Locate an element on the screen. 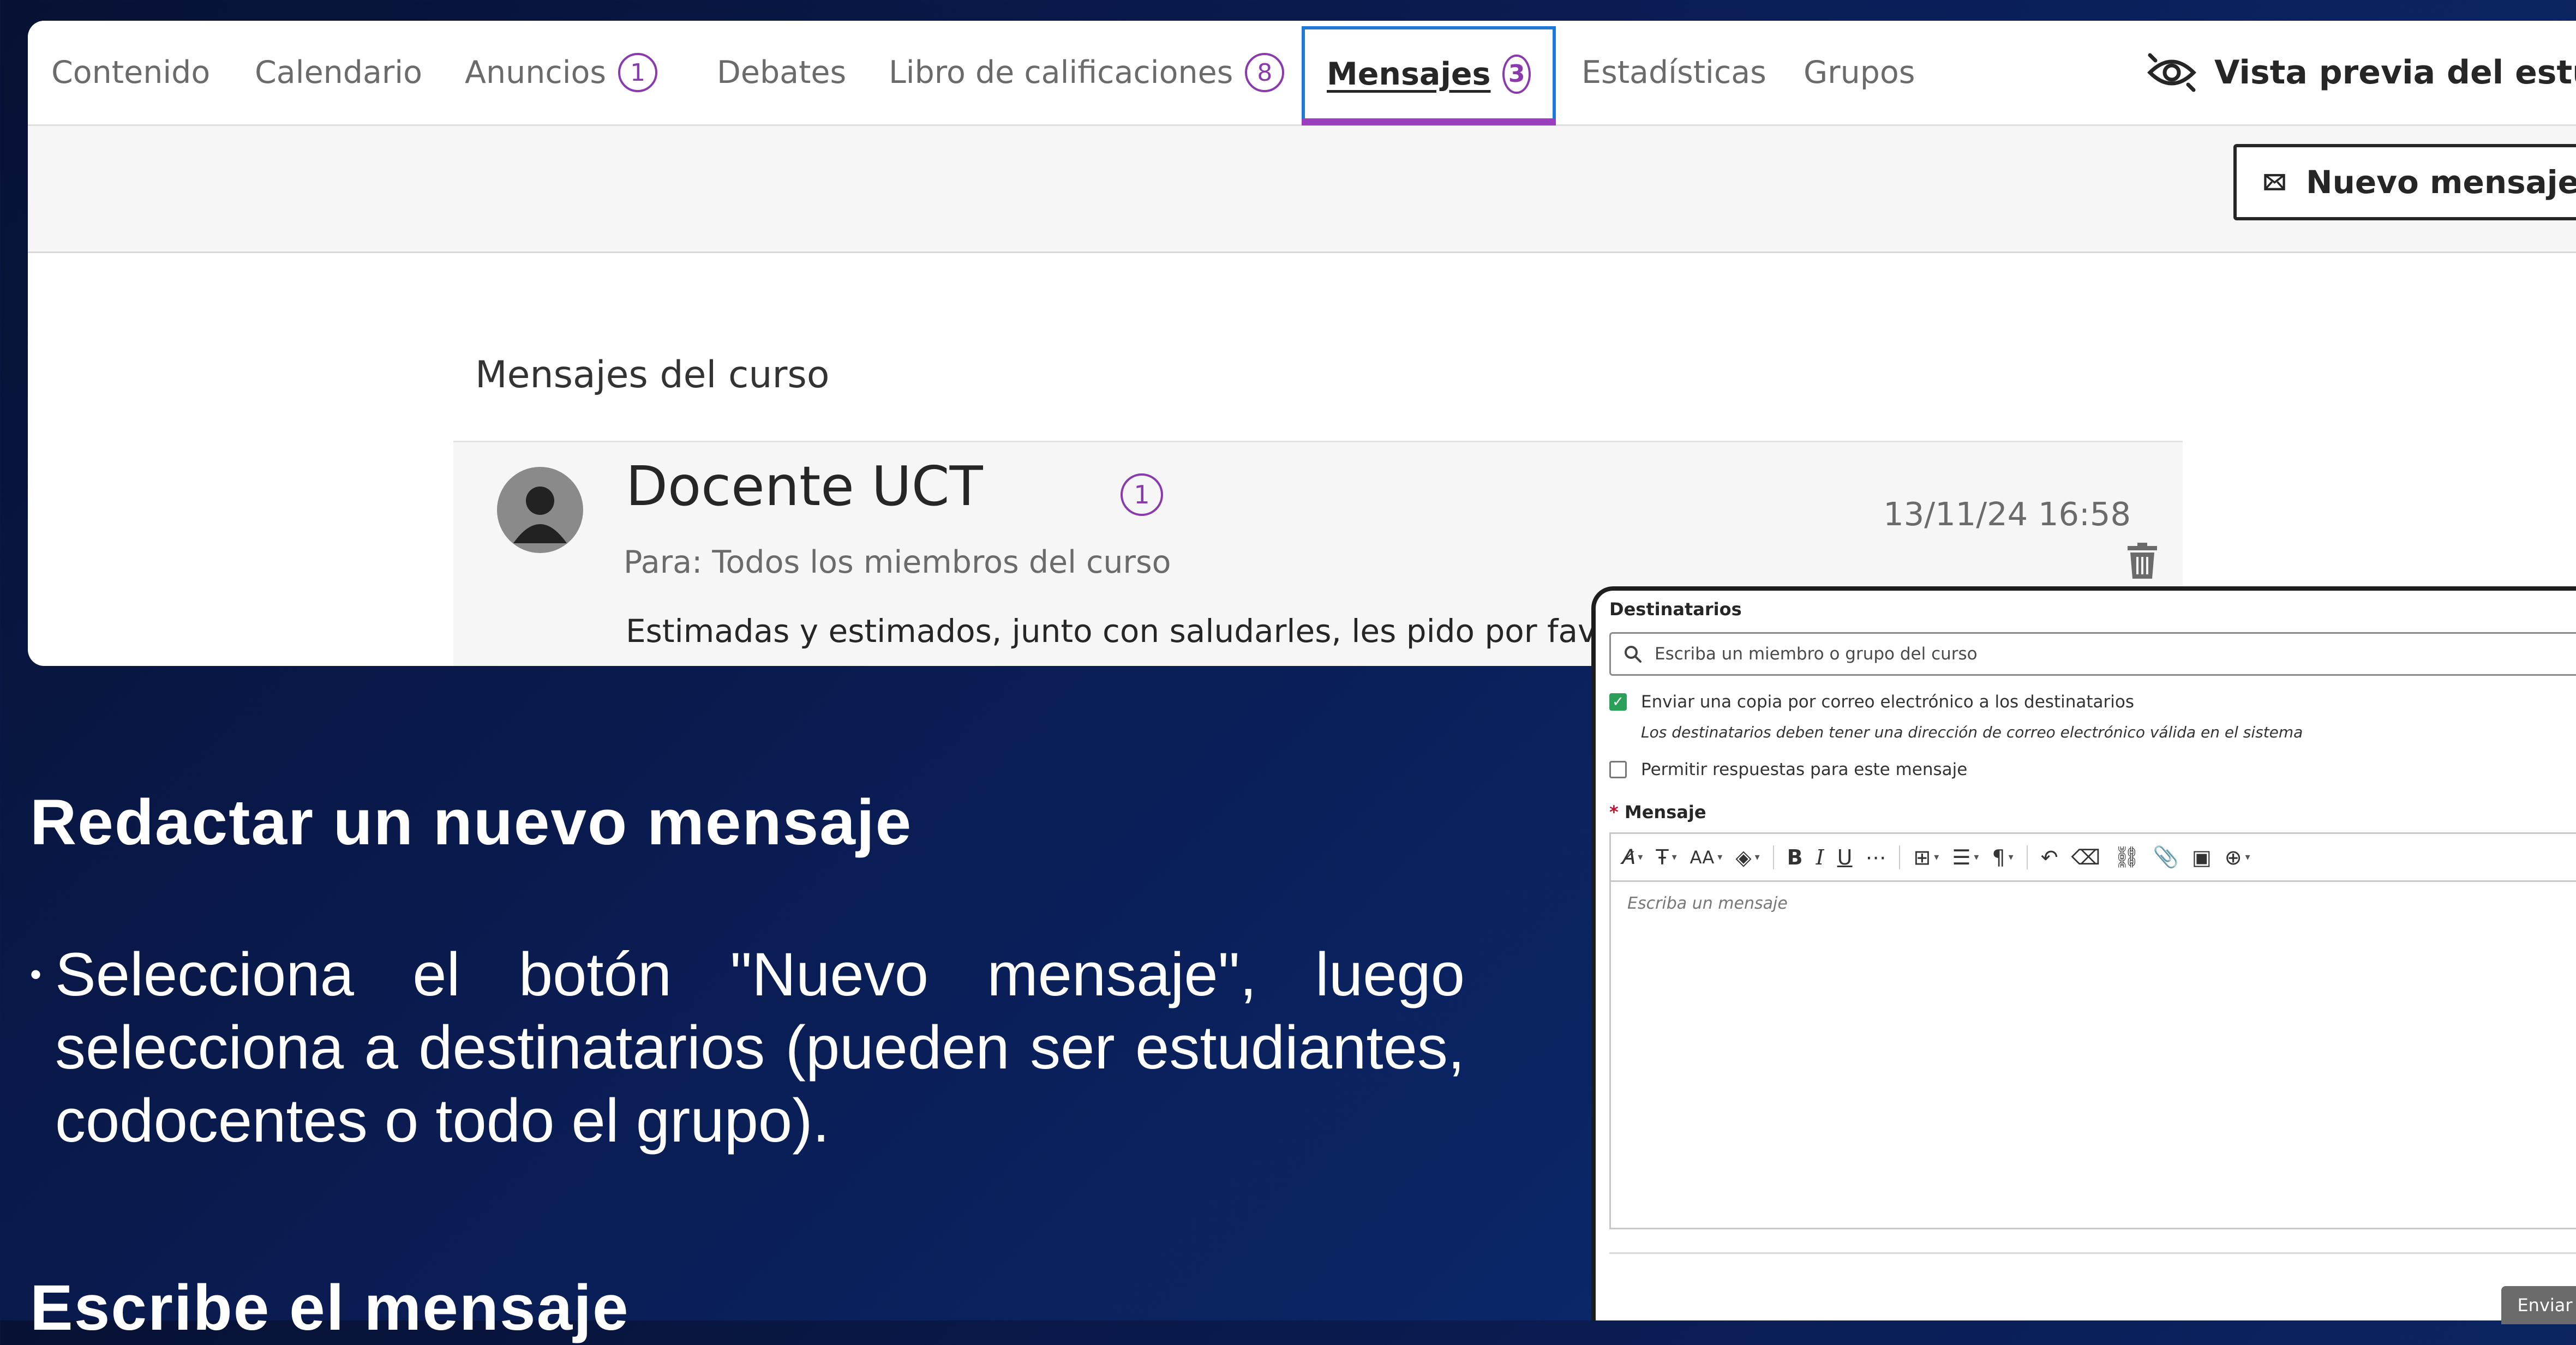 The height and width of the screenshot is (1345, 2576). insert-content-button: ⊕ ▾ is located at coordinates (2238, 858).